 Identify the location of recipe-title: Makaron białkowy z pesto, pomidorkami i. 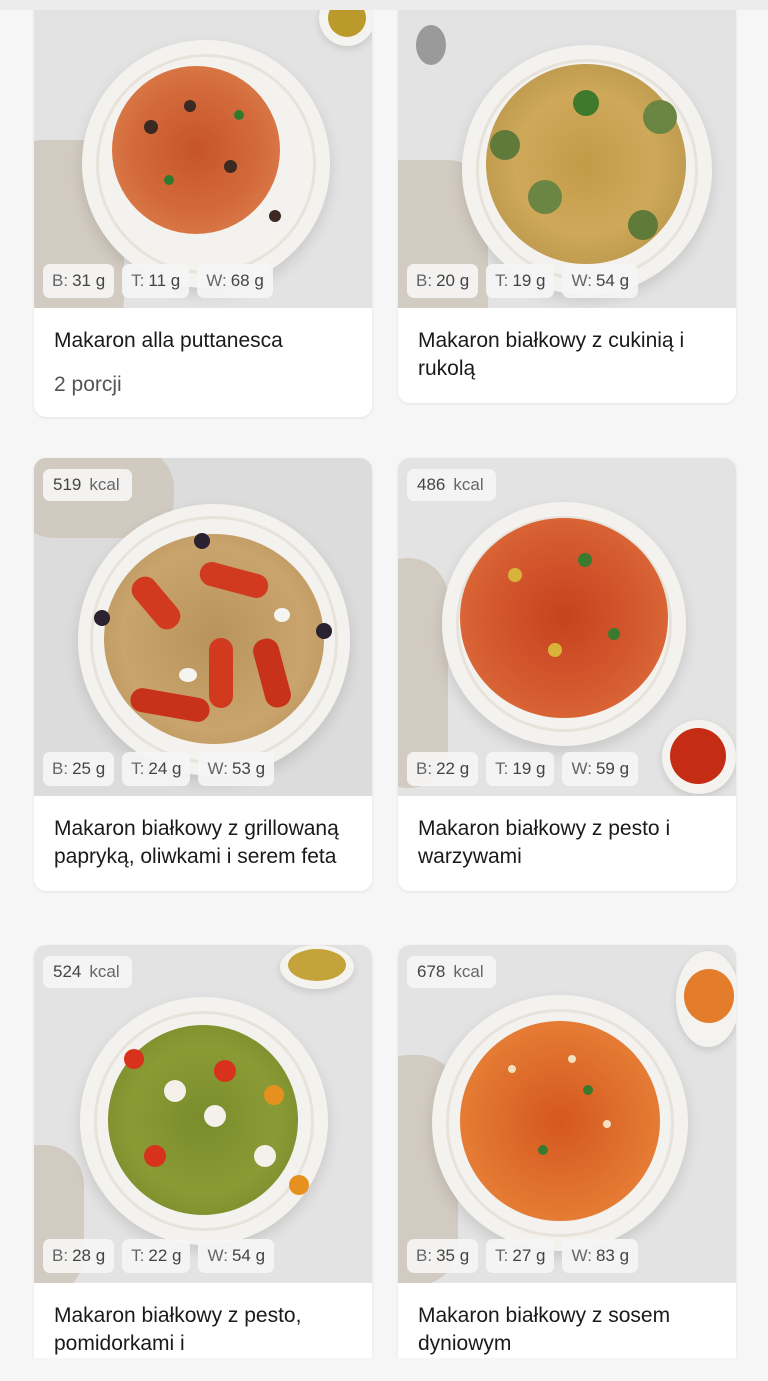
(203, 1330).